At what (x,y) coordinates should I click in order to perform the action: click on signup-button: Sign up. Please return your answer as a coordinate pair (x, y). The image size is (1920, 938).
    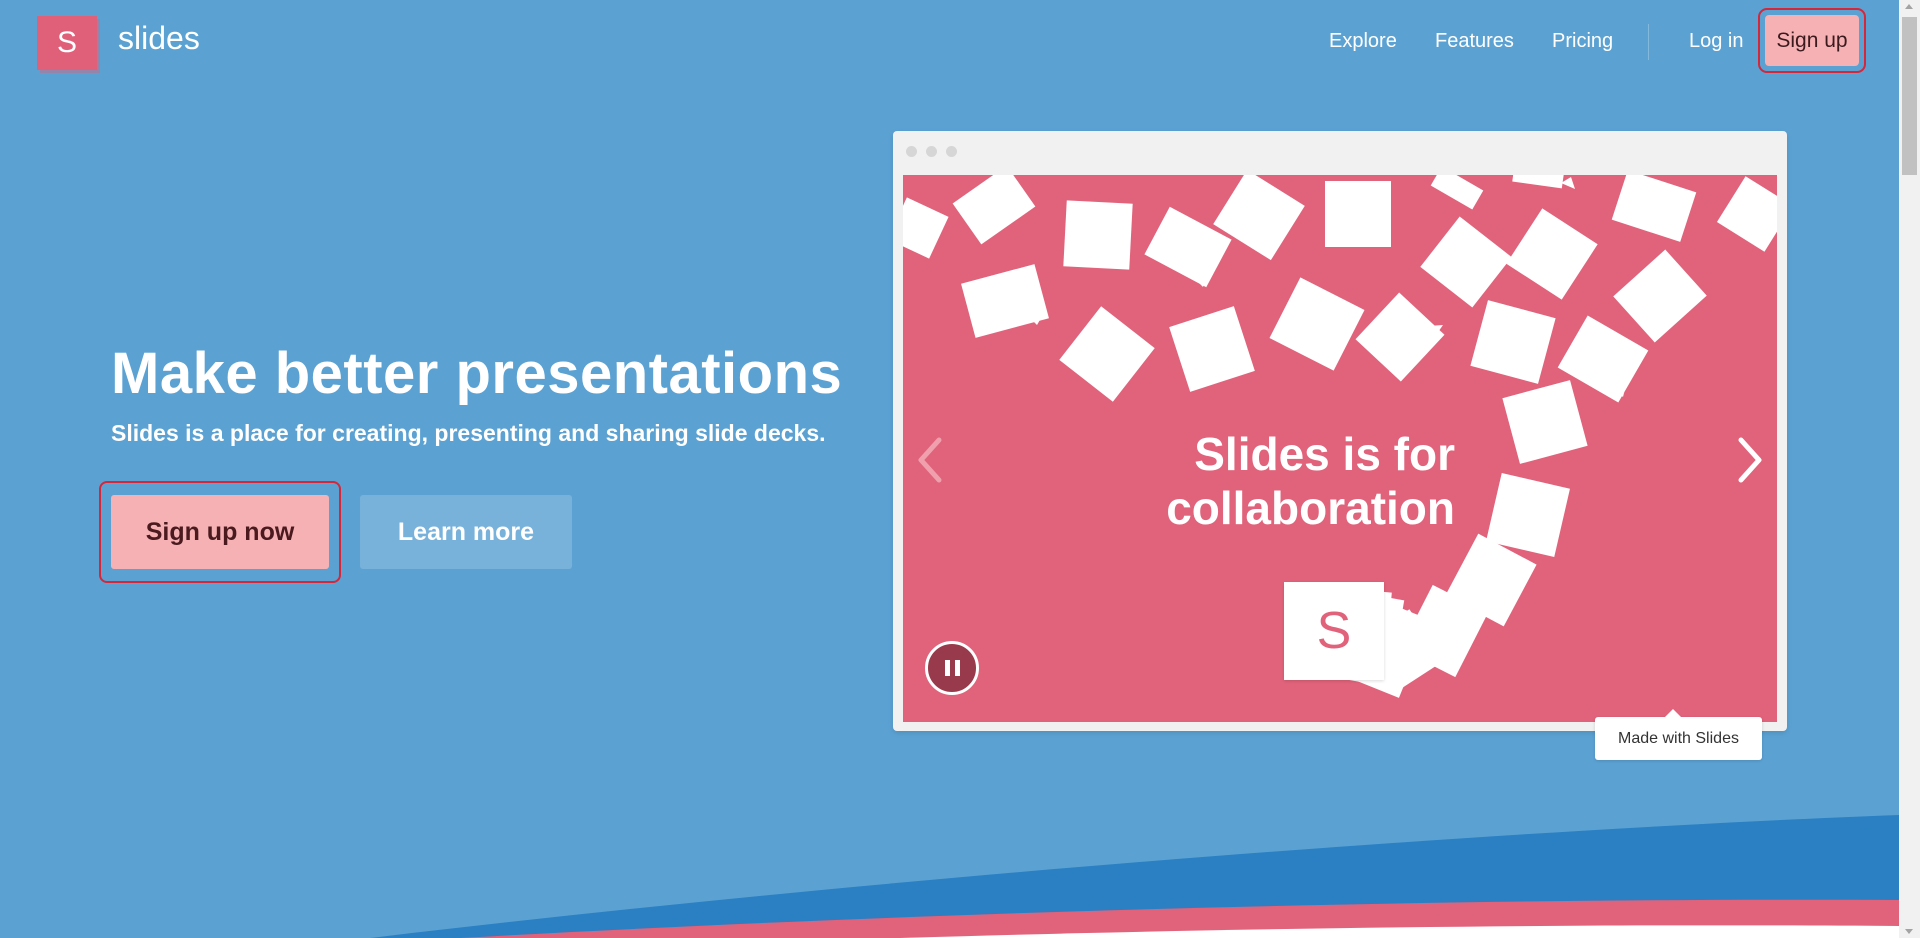
    Looking at the image, I should click on (1812, 40).